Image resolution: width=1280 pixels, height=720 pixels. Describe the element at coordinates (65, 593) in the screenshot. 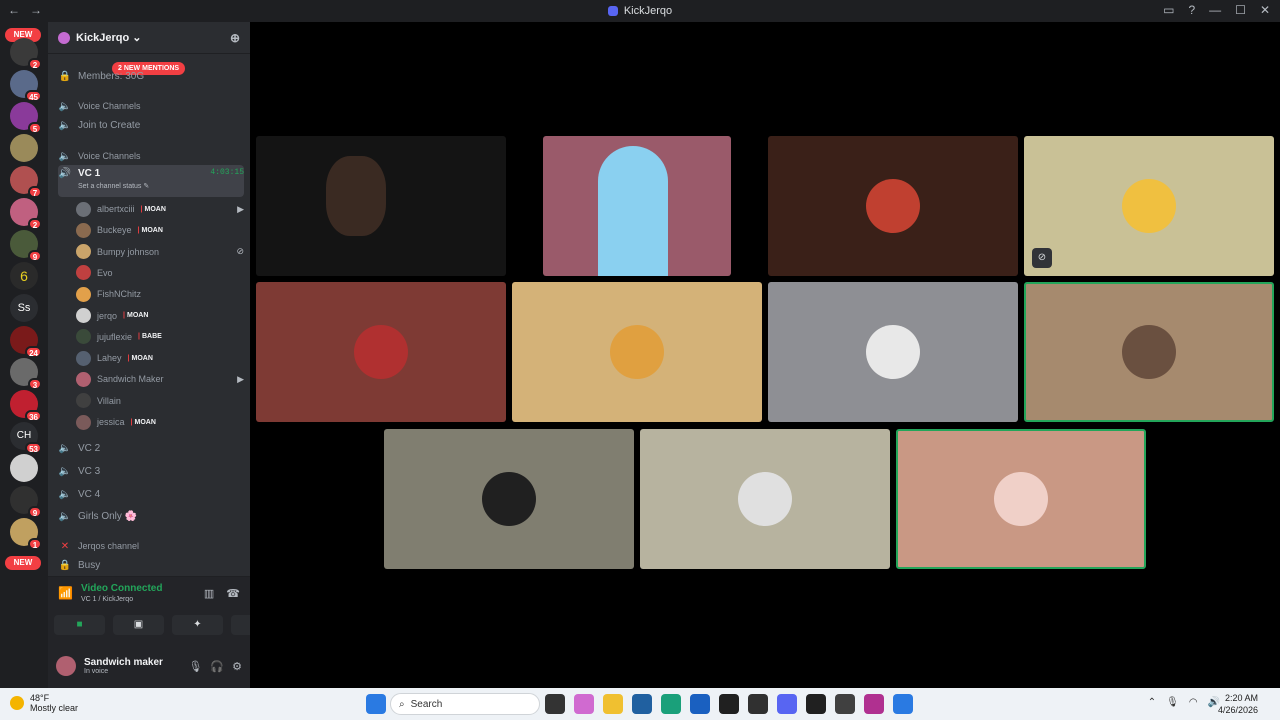

I see `signal-icon: 📶` at that location.